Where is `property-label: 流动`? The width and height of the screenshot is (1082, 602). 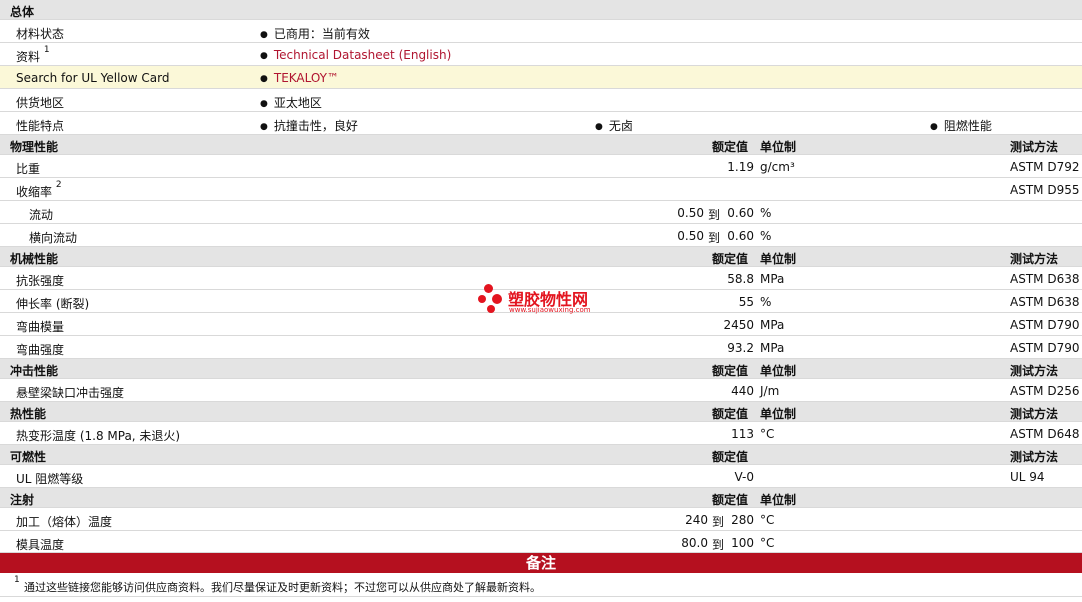
property-label: 流动 is located at coordinates (41, 215).